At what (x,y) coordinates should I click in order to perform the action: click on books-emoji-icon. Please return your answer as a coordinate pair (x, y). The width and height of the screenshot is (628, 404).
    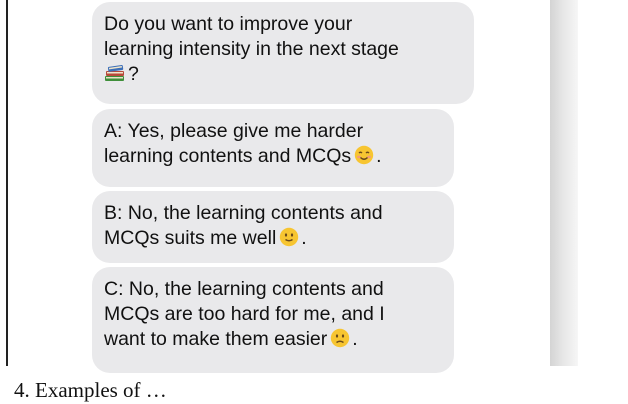
    Looking at the image, I should click on (115, 76).